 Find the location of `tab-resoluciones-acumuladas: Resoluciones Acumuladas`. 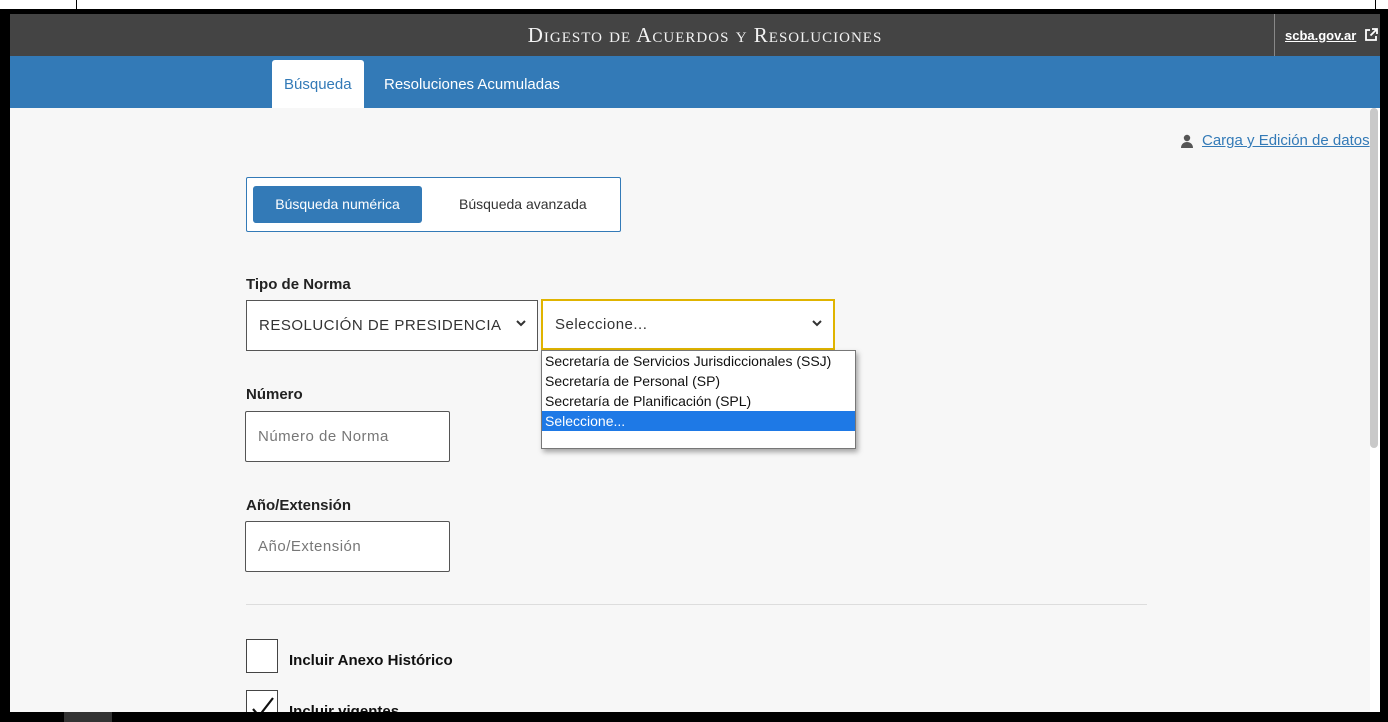

tab-resoluciones-acumuladas: Resoluciones Acumuladas is located at coordinates (472, 84).